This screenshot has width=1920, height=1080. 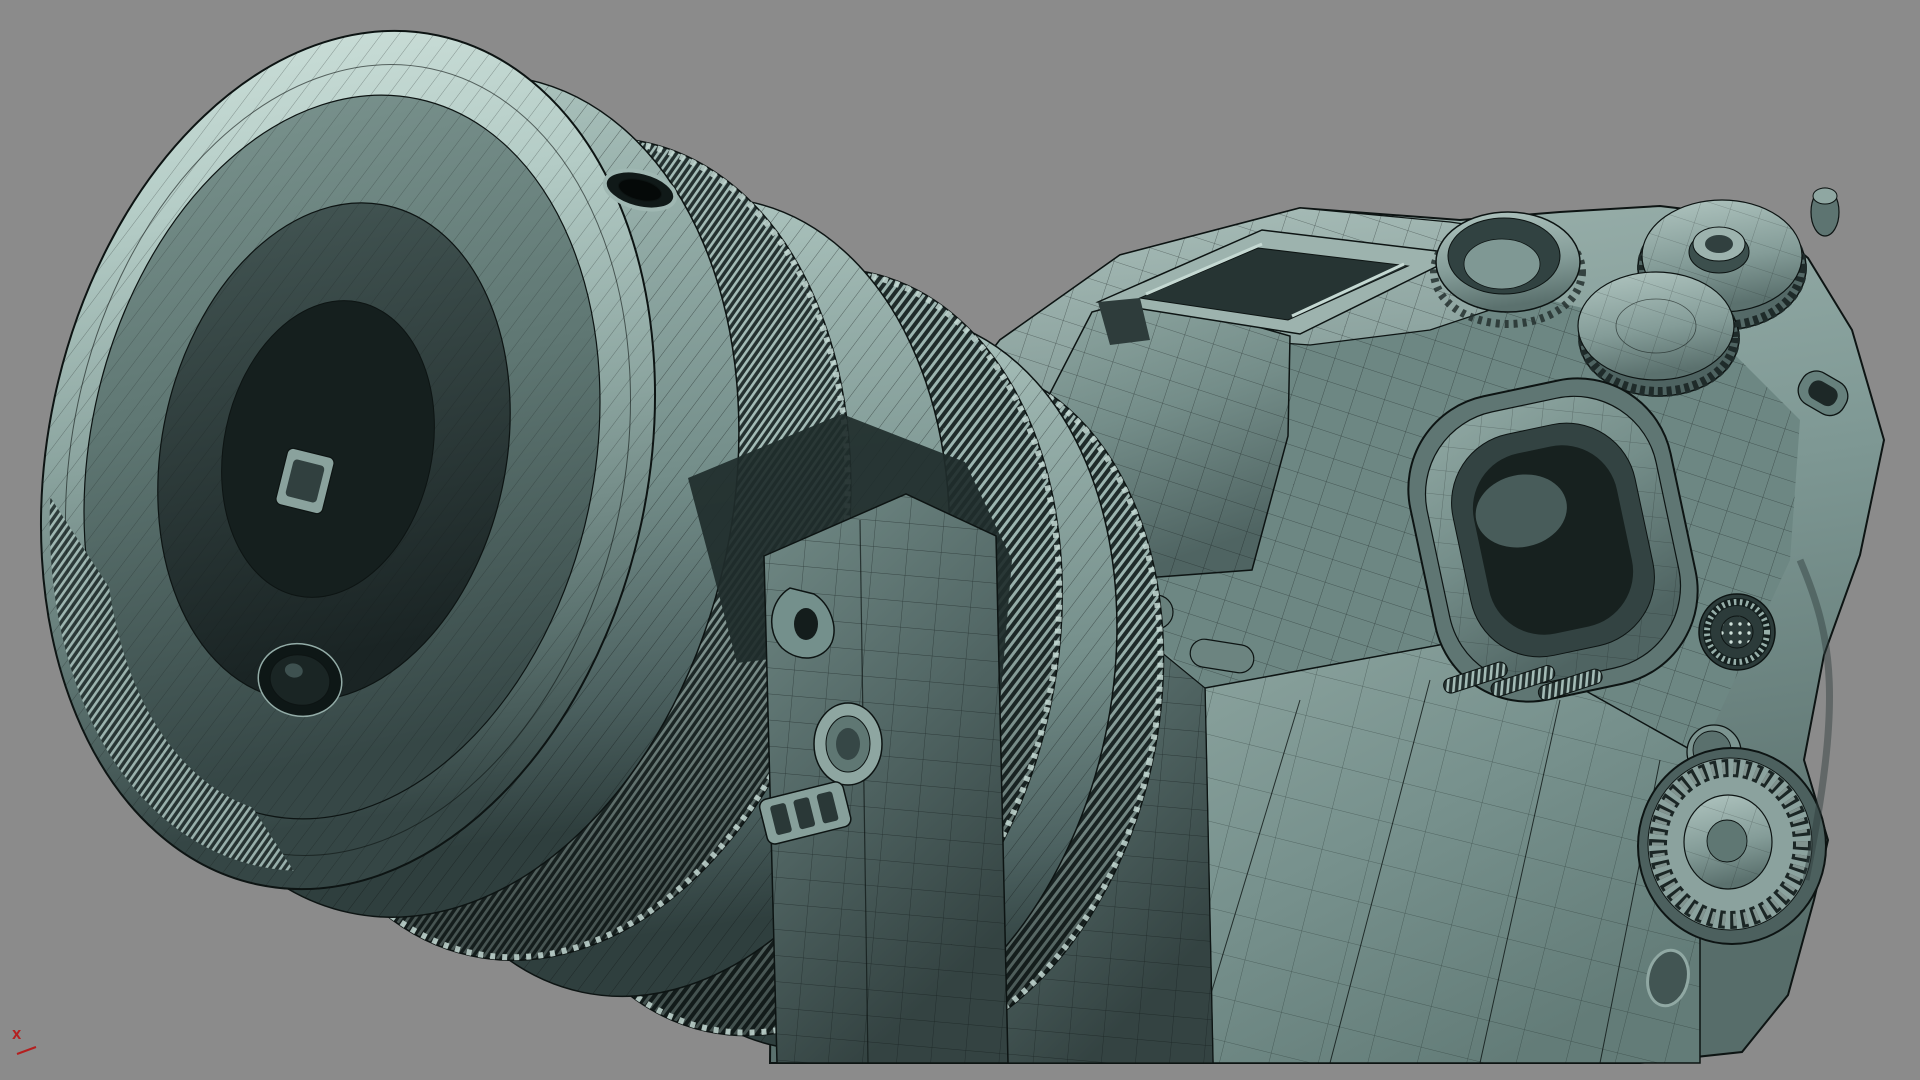 I want to click on rear-control-wheel, so click(x=1732, y=846).